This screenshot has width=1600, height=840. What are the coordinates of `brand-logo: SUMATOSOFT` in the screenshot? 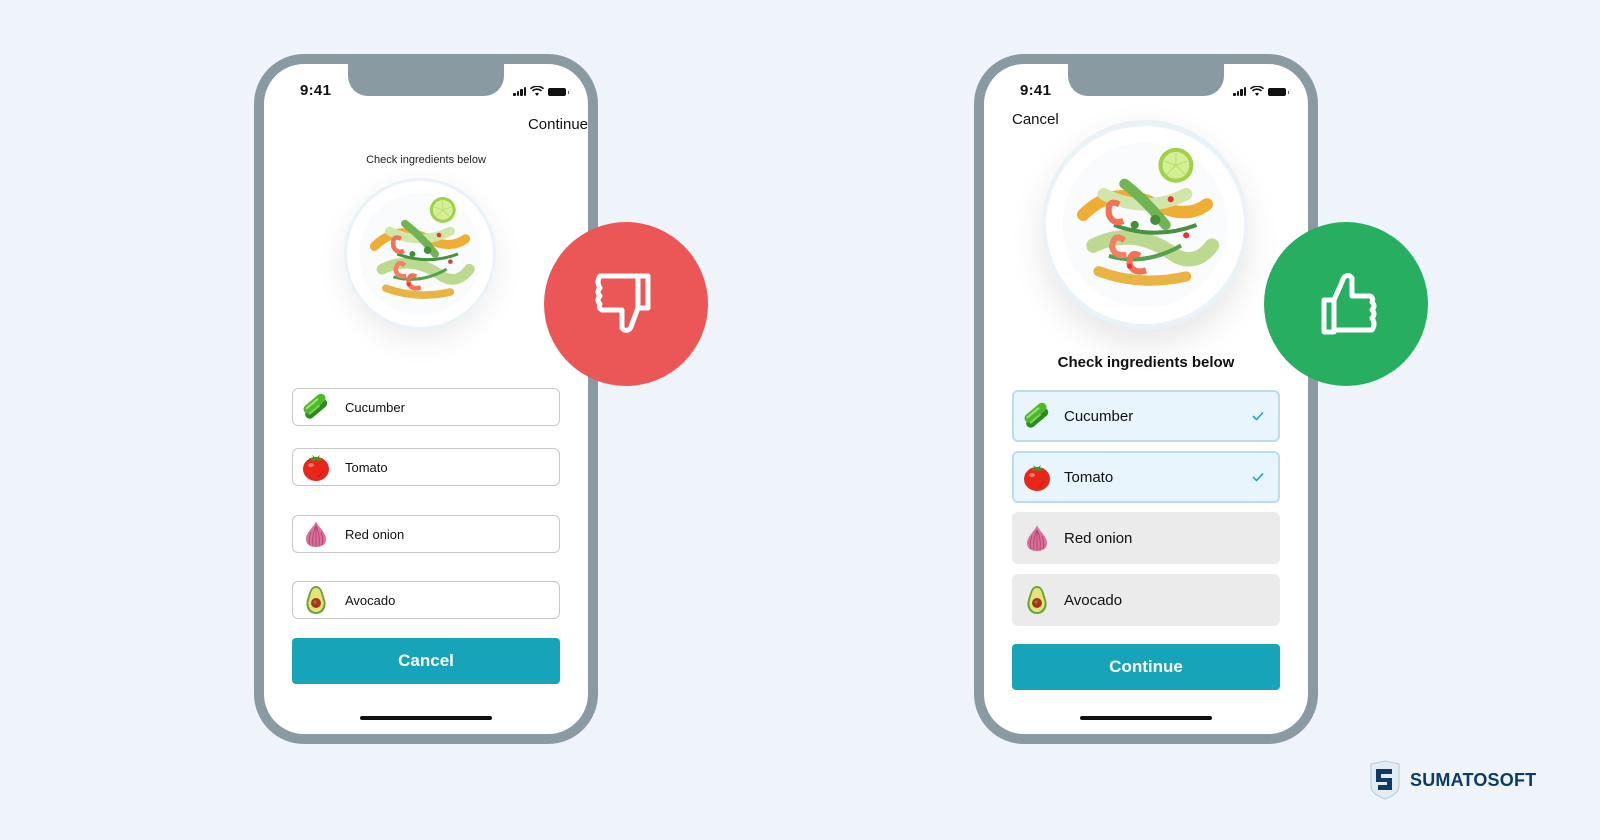 It's located at (1452, 780).